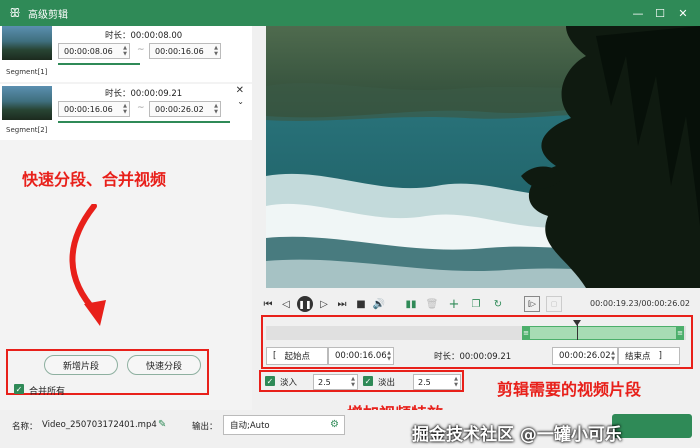  What do you see at coordinates (164, 365) in the screenshot?
I see `quick-split-button: 快速分段` at bounding box center [164, 365].